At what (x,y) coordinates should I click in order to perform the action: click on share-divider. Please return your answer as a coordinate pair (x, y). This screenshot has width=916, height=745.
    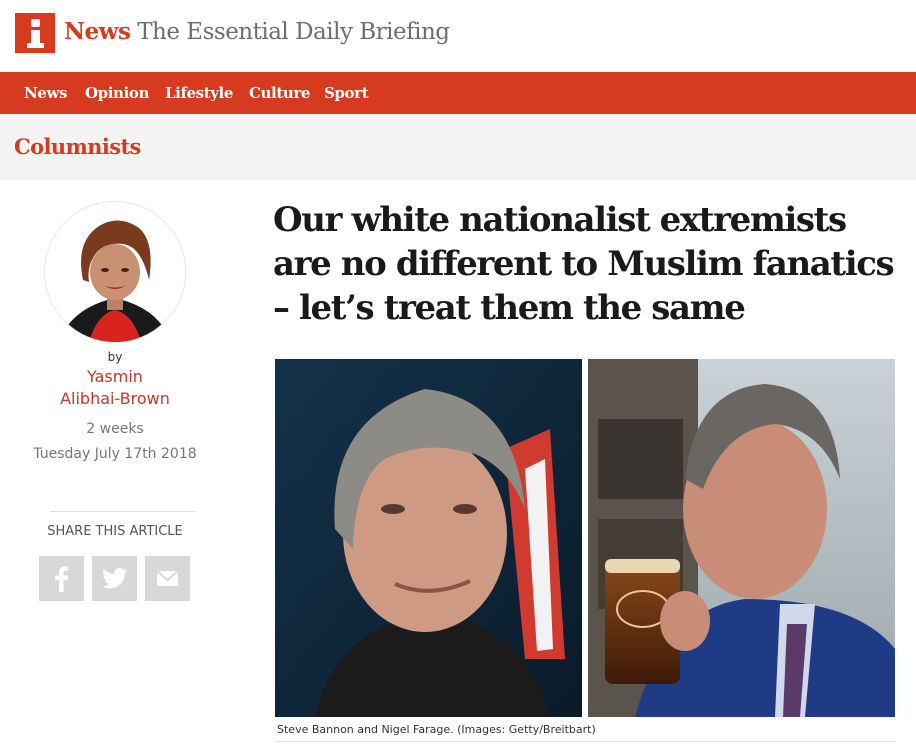
    Looking at the image, I should click on (122, 511).